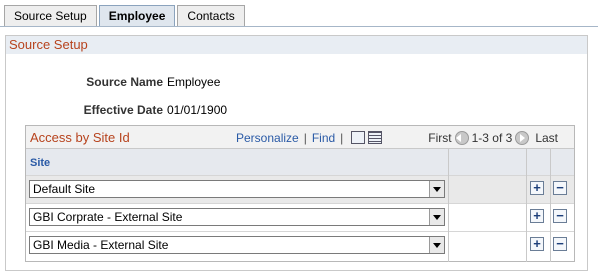  I want to click on effective-date-value: 01/01/1900, so click(197, 110).